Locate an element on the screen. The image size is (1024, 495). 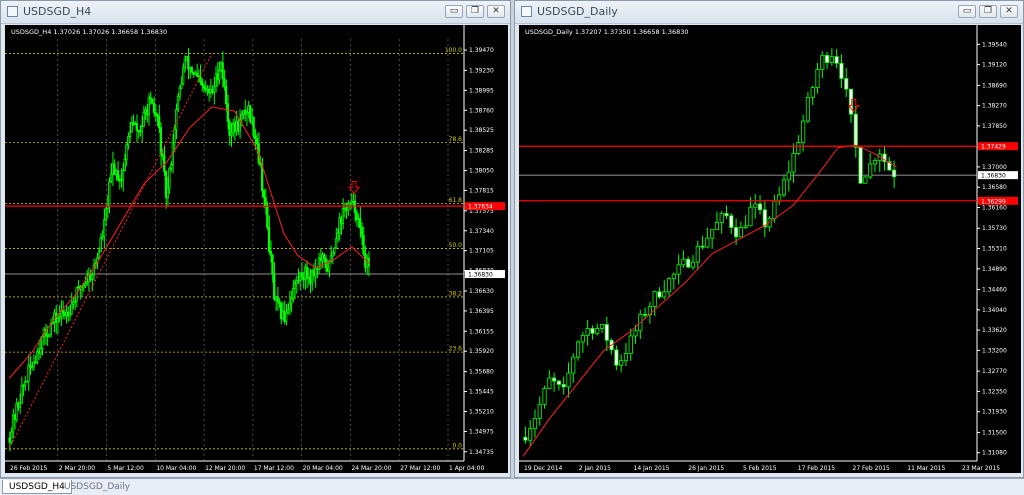
y-tick-label: 1.38050 is located at coordinates (481, 171).